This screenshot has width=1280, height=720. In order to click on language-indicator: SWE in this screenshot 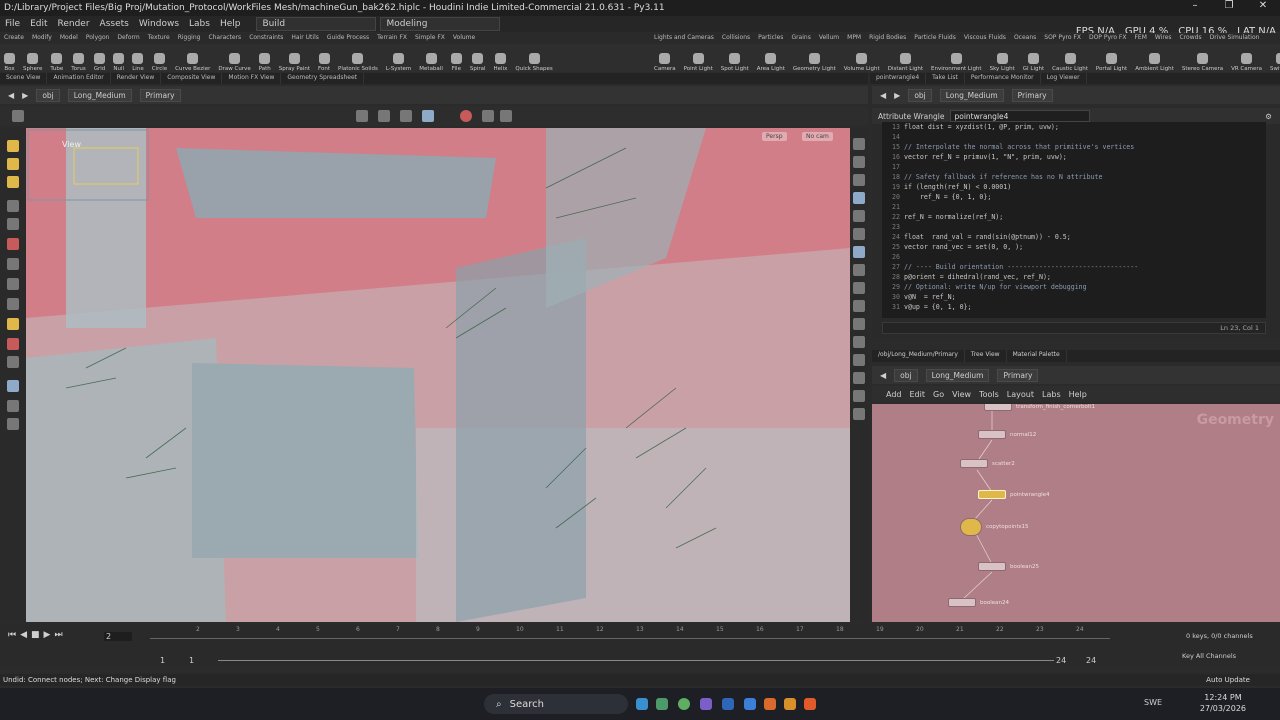, I will do `click(1153, 702)`.